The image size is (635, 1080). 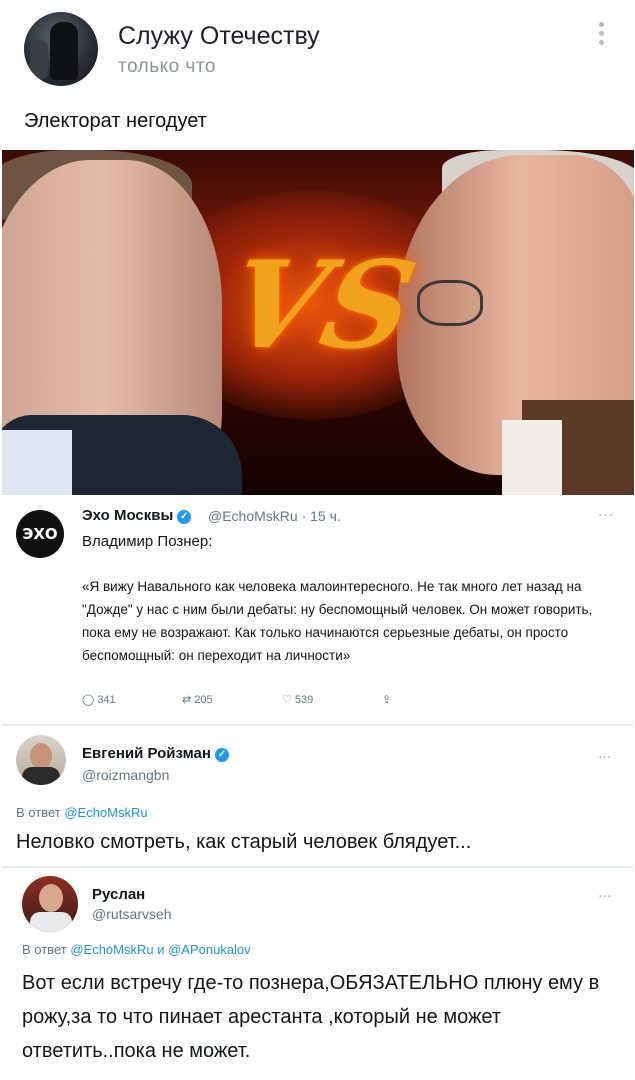 What do you see at coordinates (40, 534) in the screenshot?
I see `echo-avatar: ЭХО` at bounding box center [40, 534].